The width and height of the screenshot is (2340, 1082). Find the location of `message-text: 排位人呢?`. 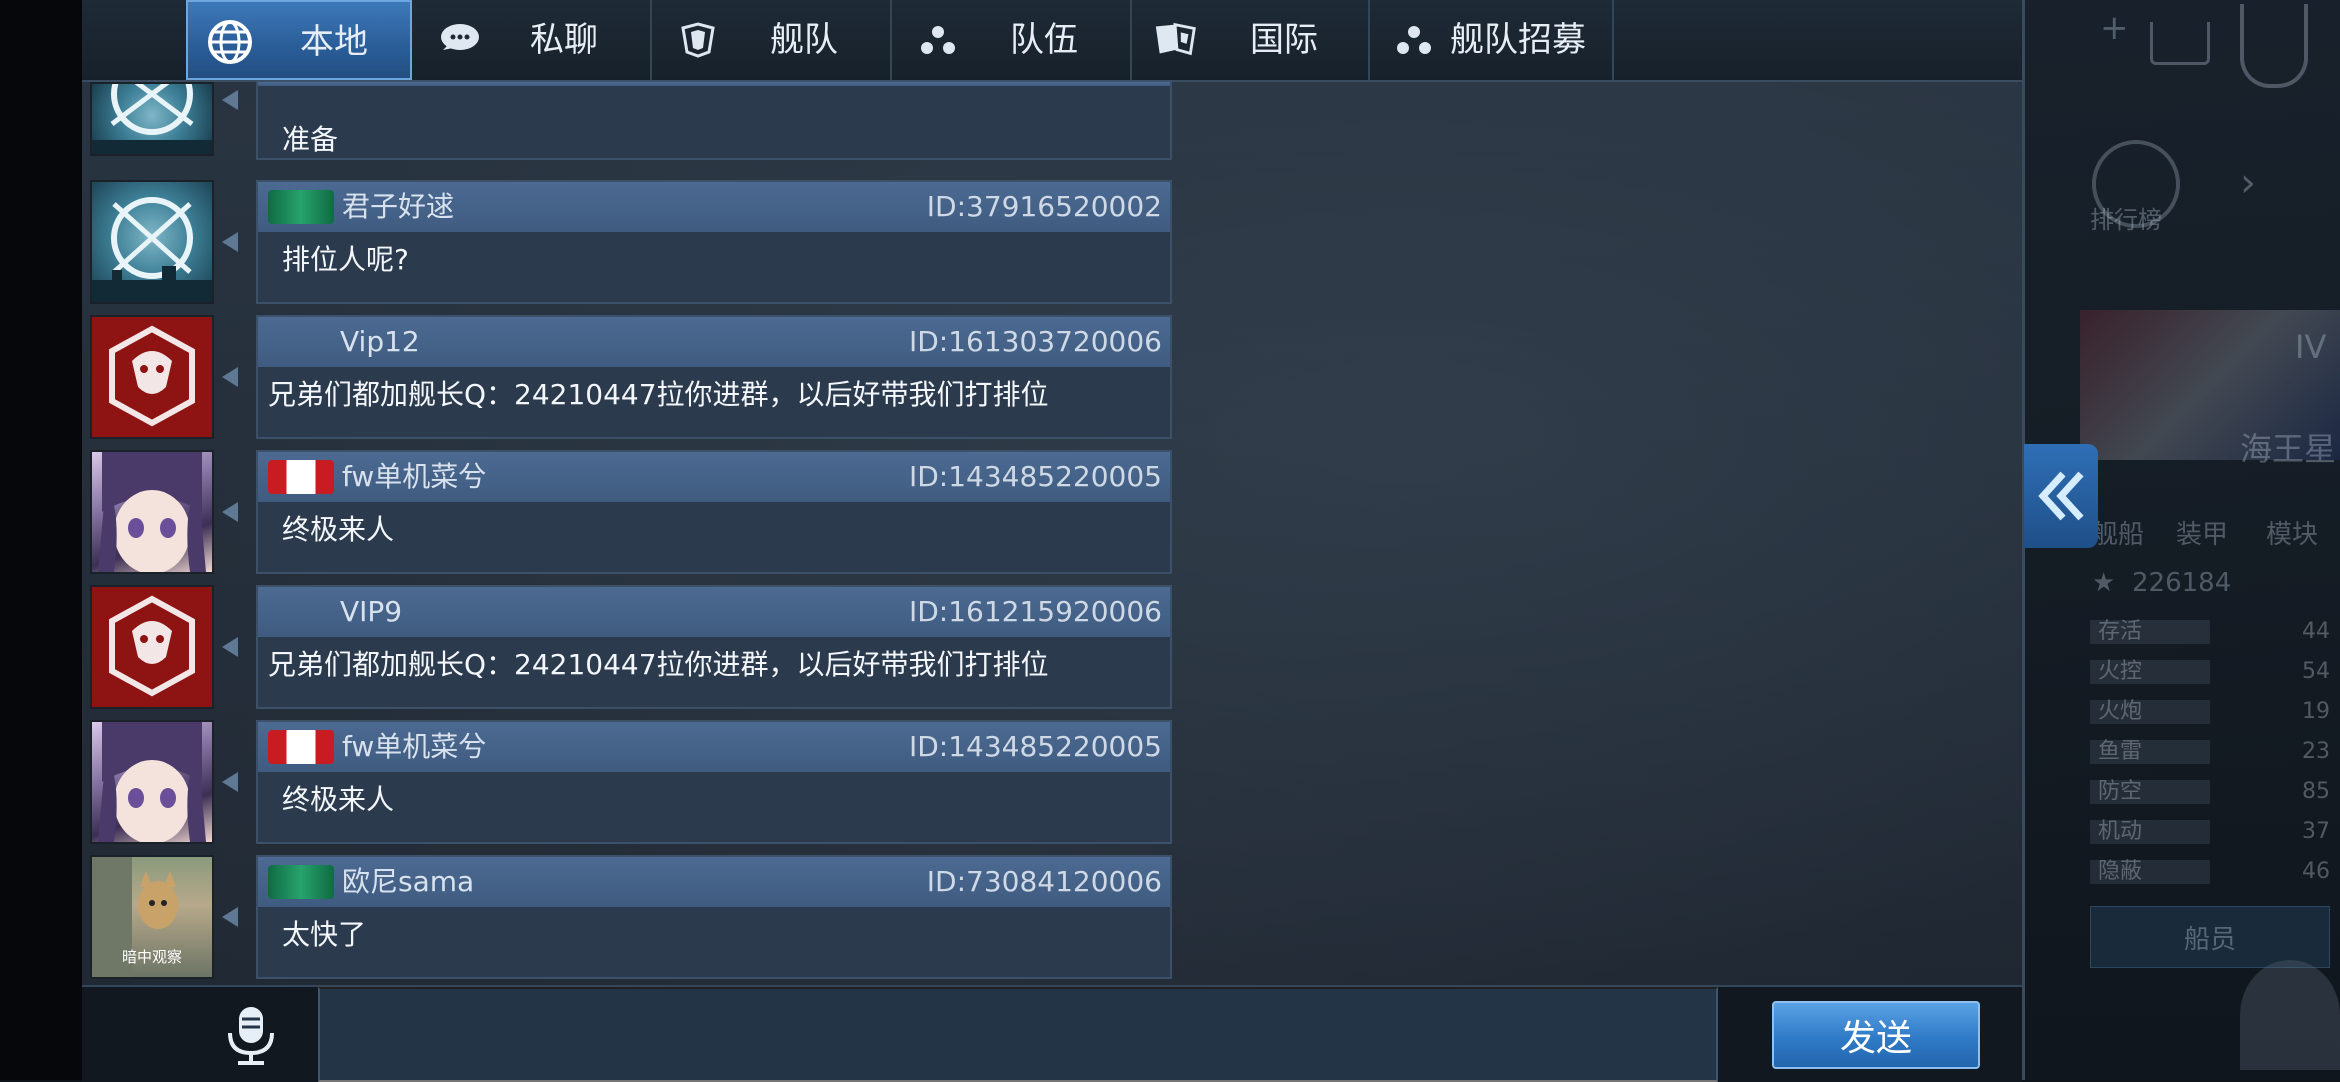

message-text: 排位人呢? is located at coordinates (345, 259).